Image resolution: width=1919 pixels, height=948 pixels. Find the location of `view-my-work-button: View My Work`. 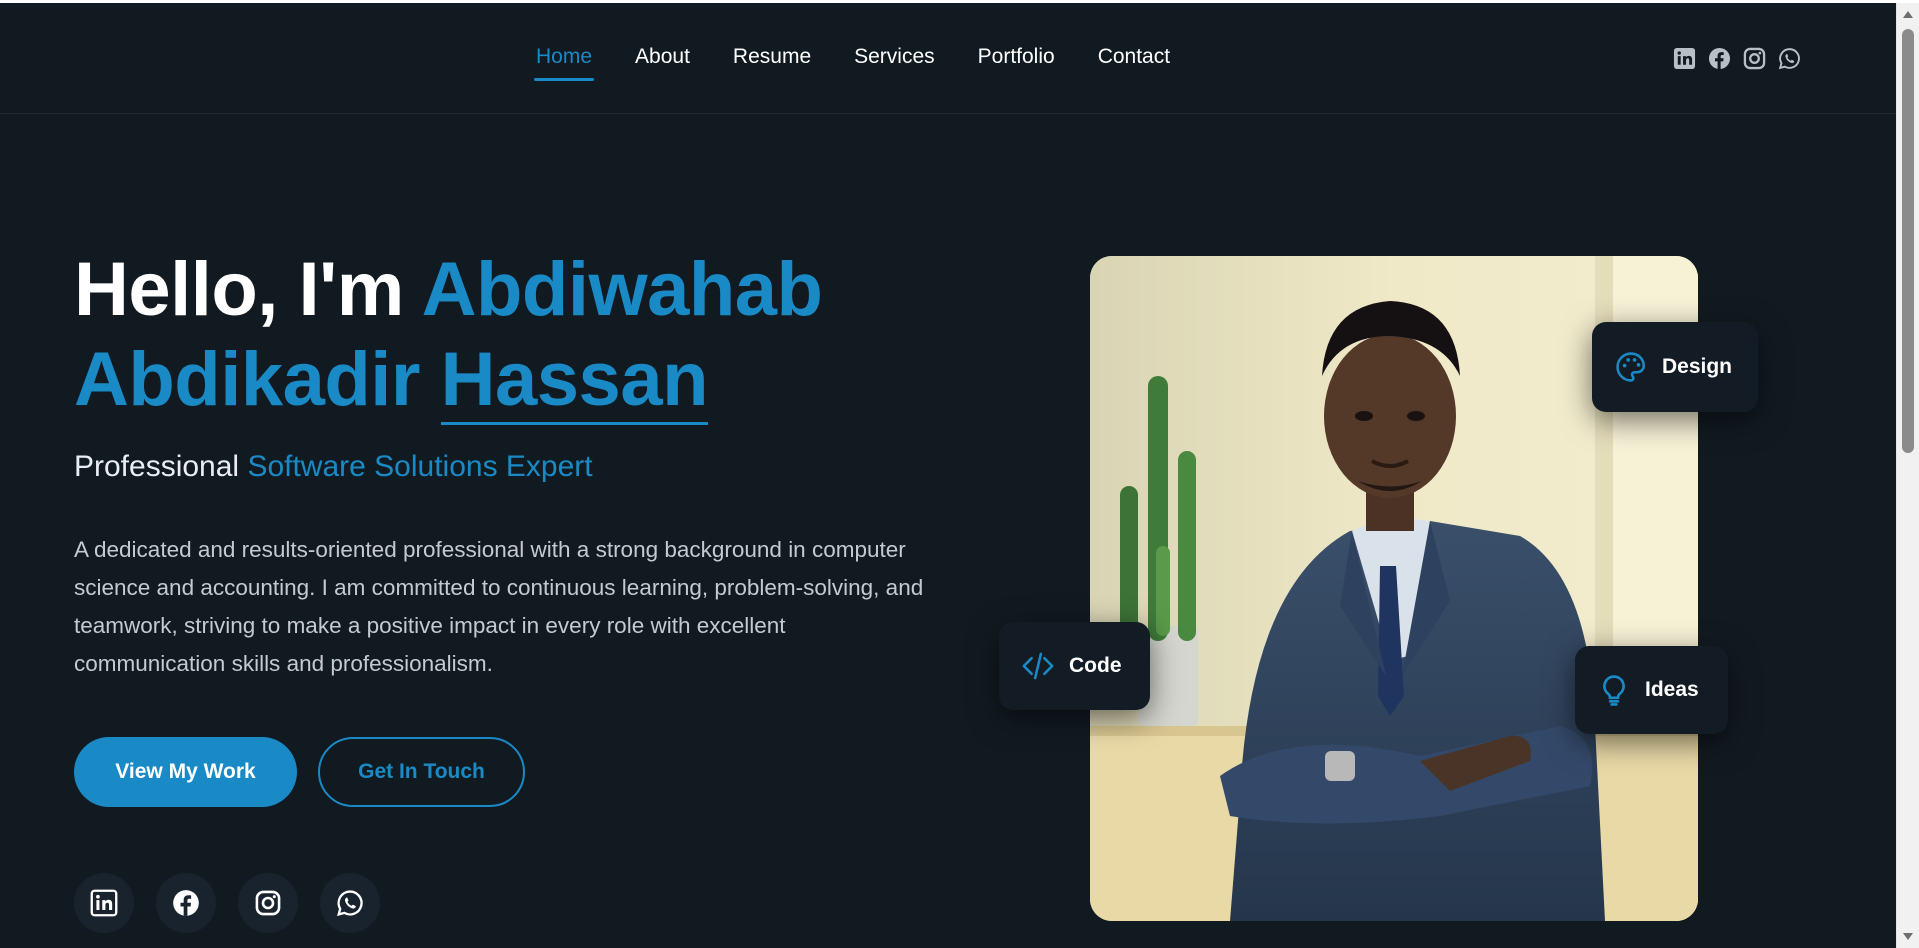

view-my-work-button: View My Work is located at coordinates (185, 772).